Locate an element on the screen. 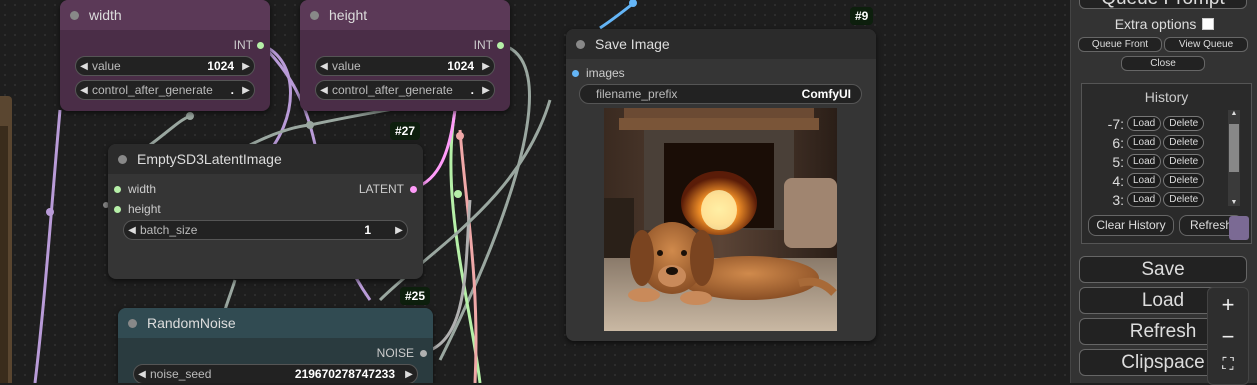 This screenshot has width=1257, height=385. scroll-up-icon: ▲ is located at coordinates (1234, 113).